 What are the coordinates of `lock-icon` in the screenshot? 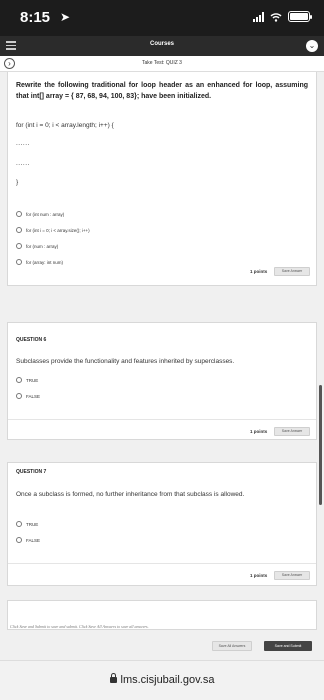 It's located at (113, 678).